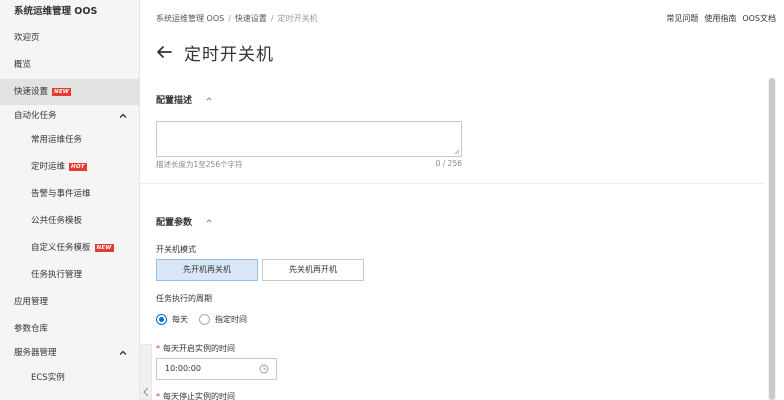 This screenshot has width=784, height=400. I want to click on period-label: 任务执行的周期, so click(184, 298).